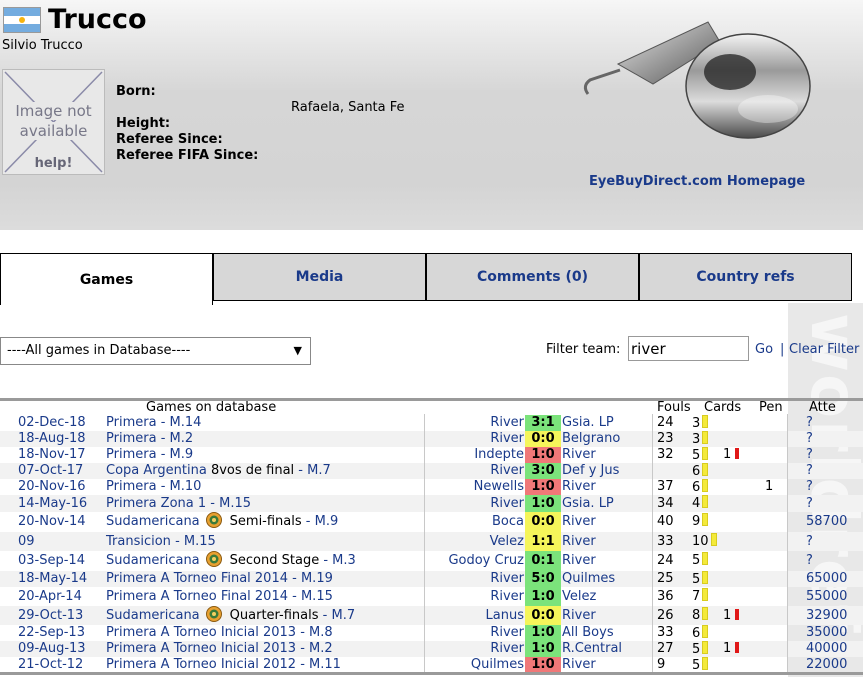 The image size is (863, 677). What do you see at coordinates (826, 522) in the screenshot?
I see `attendance-link: 58700` at bounding box center [826, 522].